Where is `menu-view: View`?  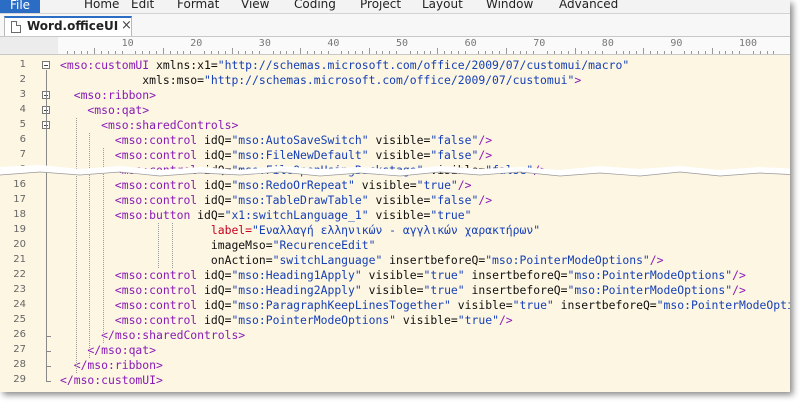 menu-view: View is located at coordinates (255, 5).